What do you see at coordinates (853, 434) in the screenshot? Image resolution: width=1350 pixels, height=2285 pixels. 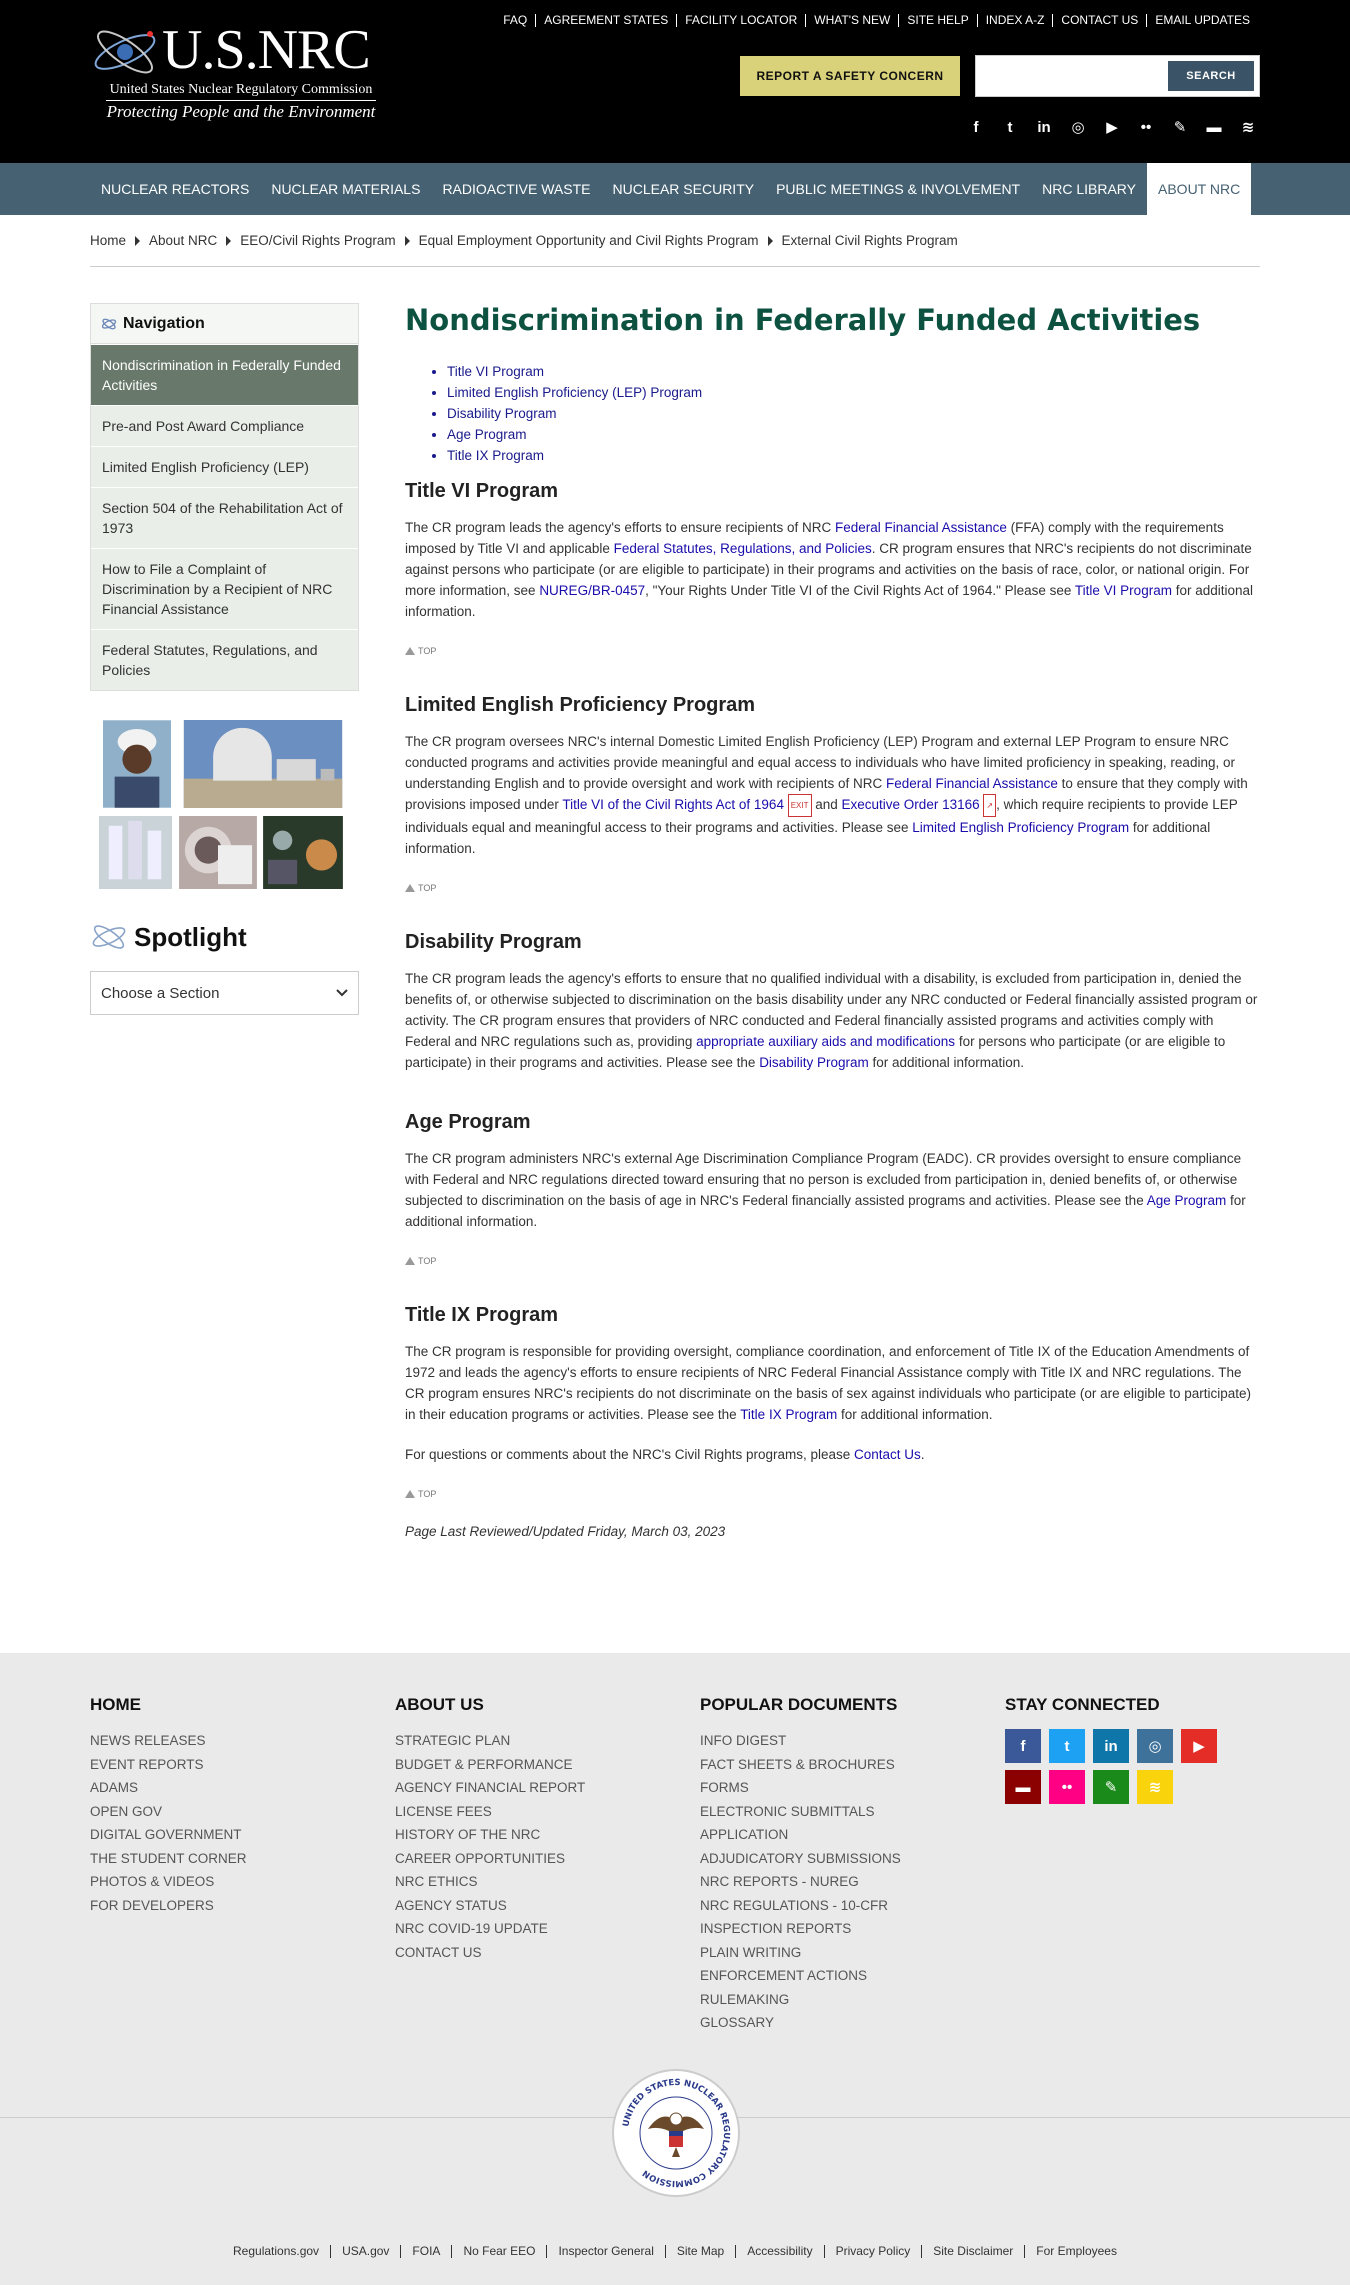 I see `toc-link-age: Age Program` at bounding box center [853, 434].